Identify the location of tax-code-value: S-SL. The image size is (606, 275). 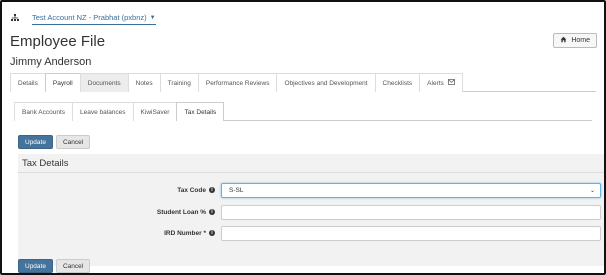
(236, 190).